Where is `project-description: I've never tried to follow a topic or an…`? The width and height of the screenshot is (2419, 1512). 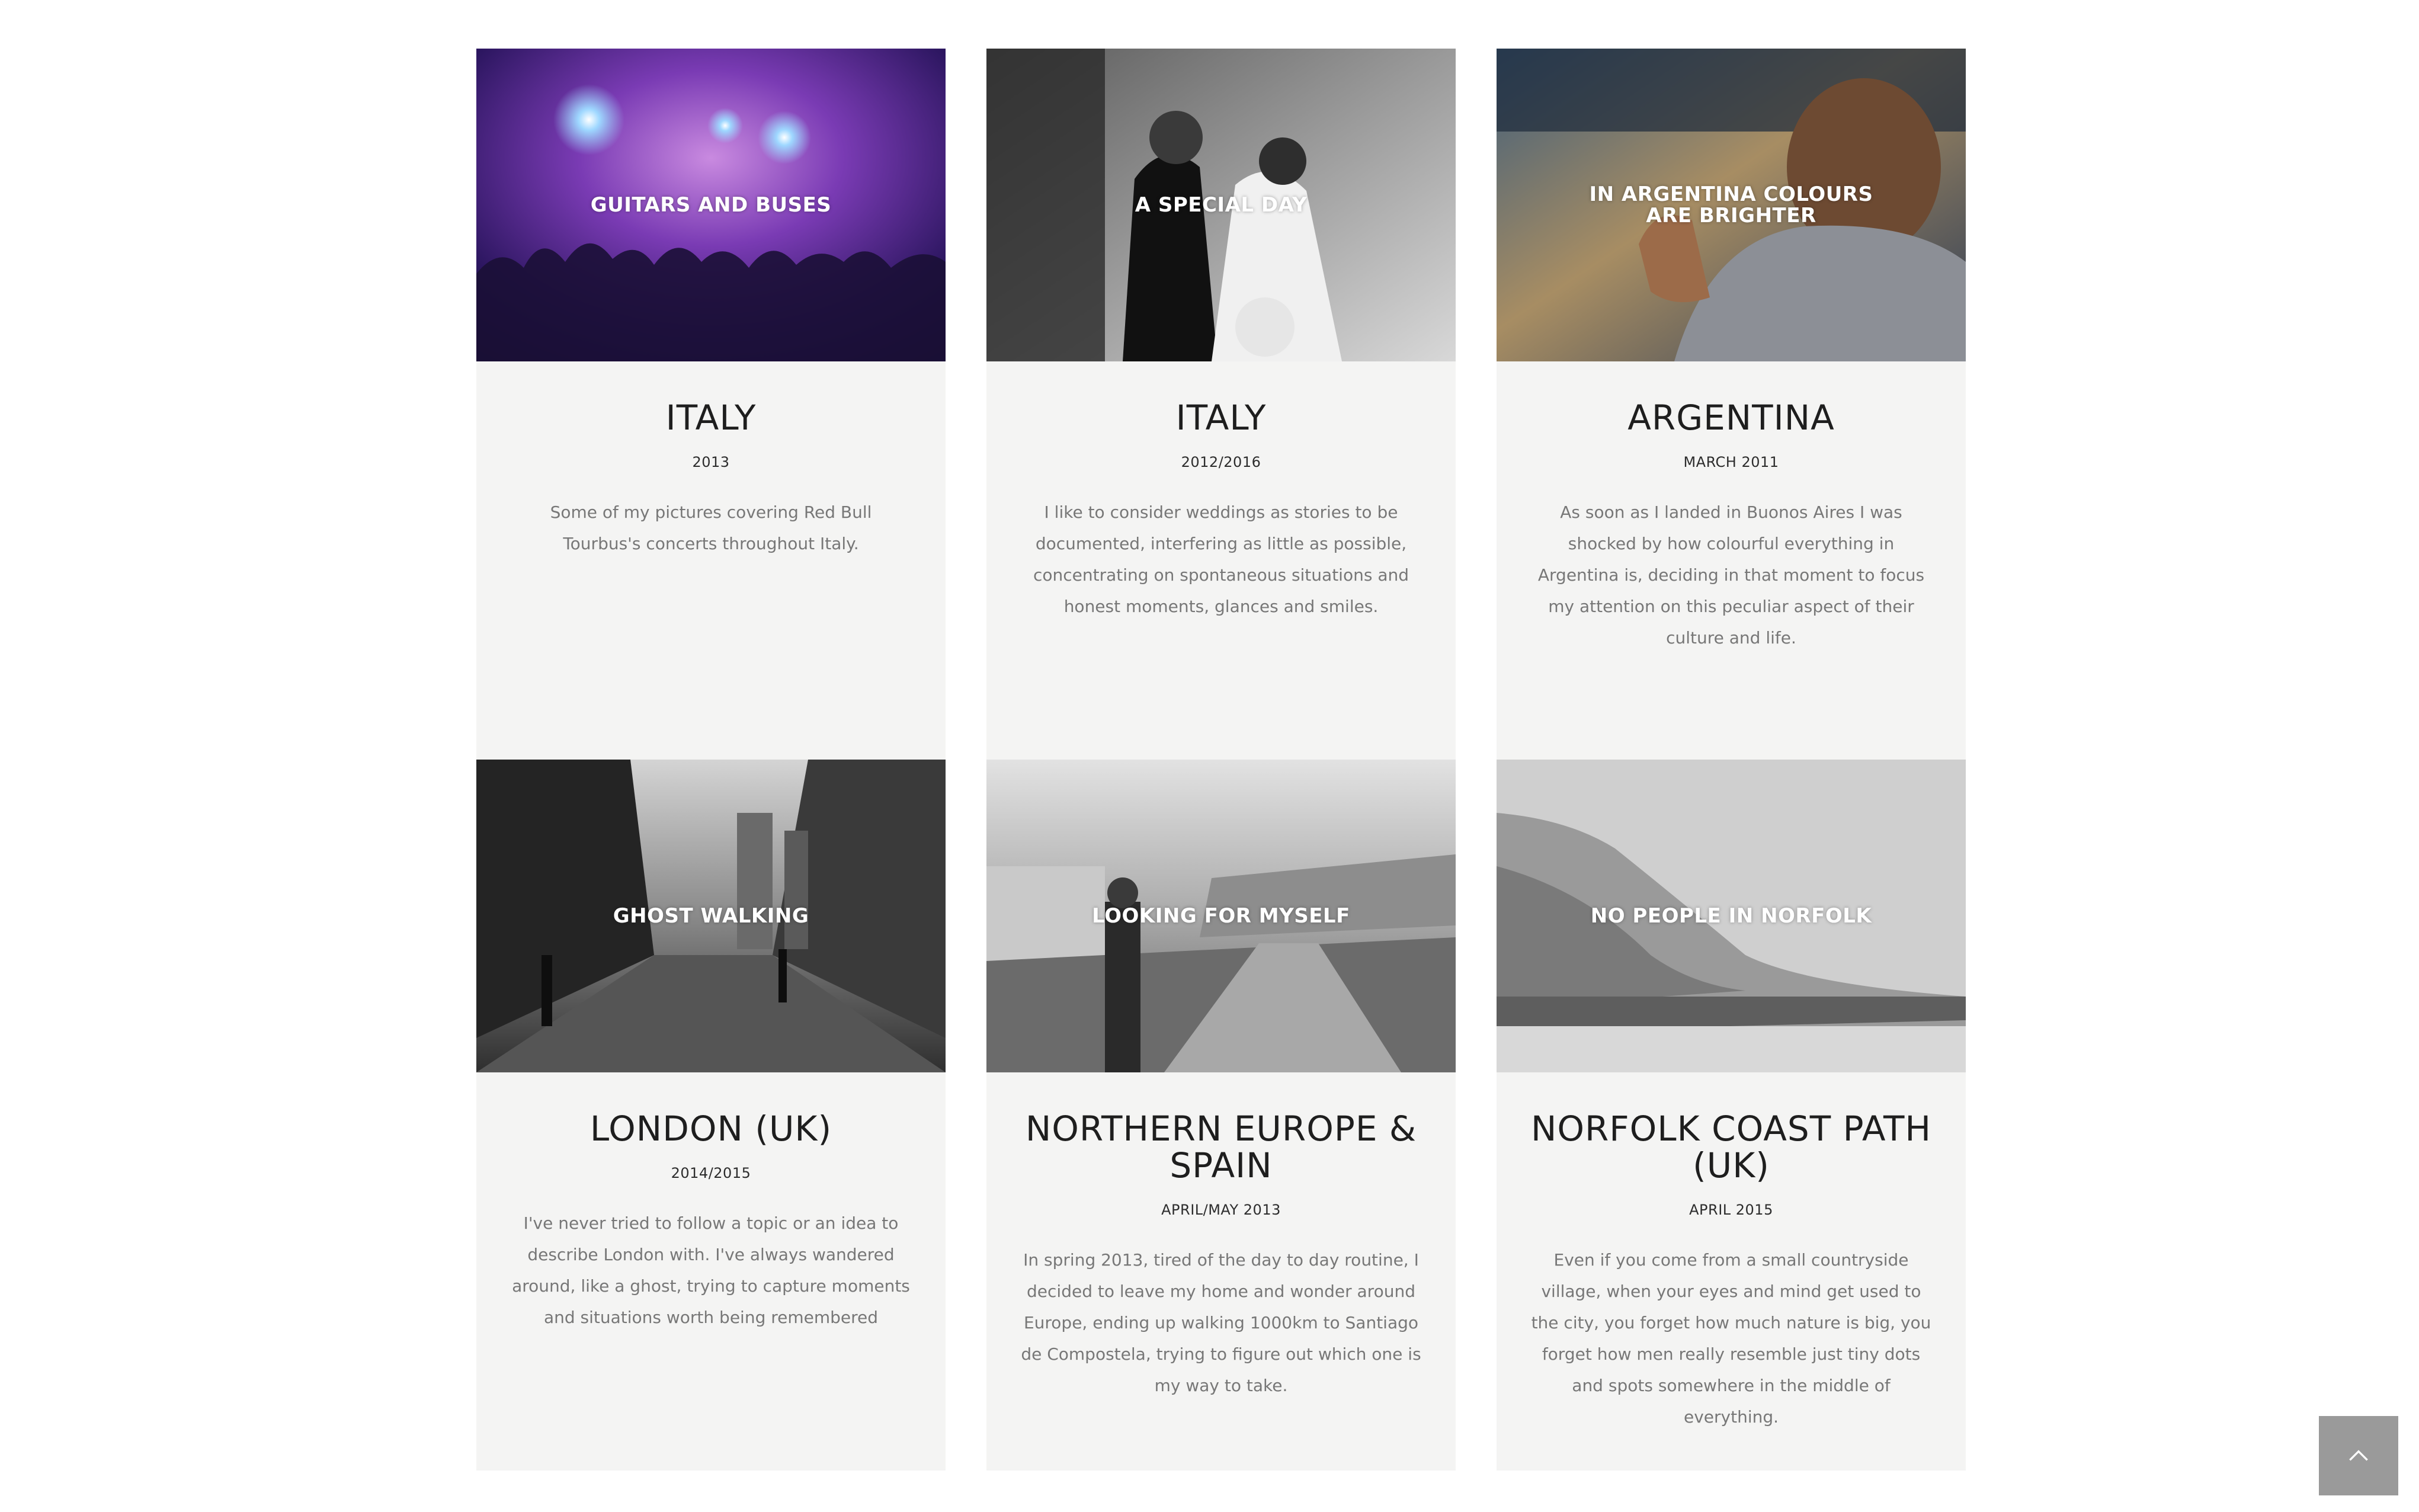
project-description: I've never tried to follow a topic or an… is located at coordinates (711, 1270).